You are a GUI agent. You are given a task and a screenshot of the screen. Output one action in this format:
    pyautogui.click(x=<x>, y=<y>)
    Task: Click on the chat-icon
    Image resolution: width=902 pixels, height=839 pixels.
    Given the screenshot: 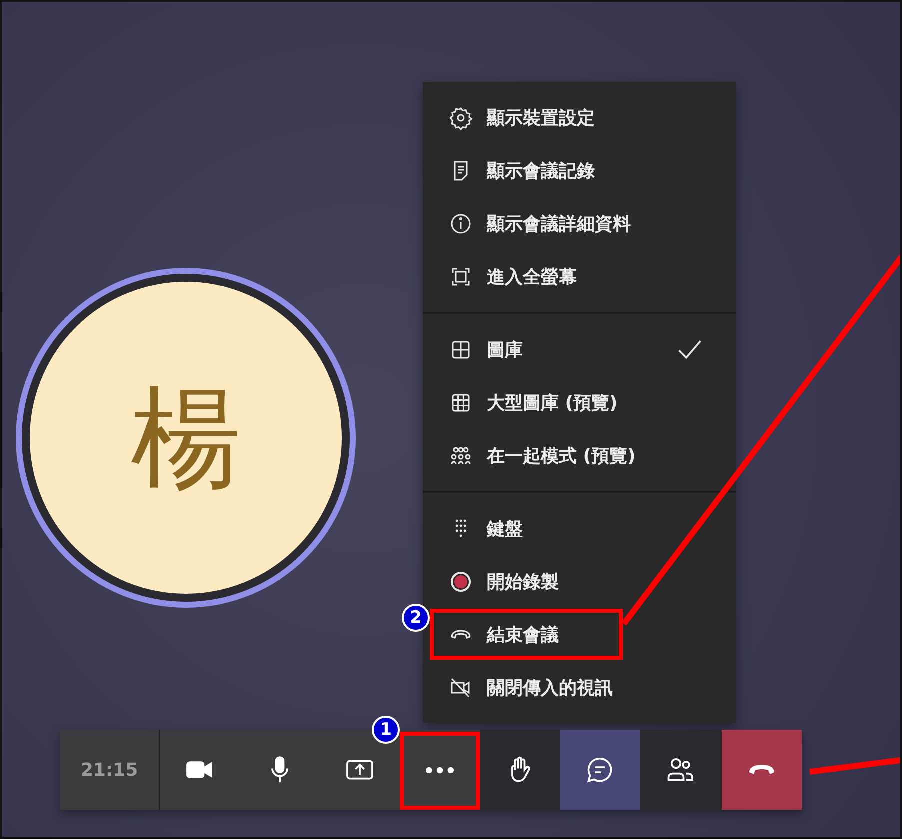 What is the action you would take?
    pyautogui.click(x=600, y=770)
    